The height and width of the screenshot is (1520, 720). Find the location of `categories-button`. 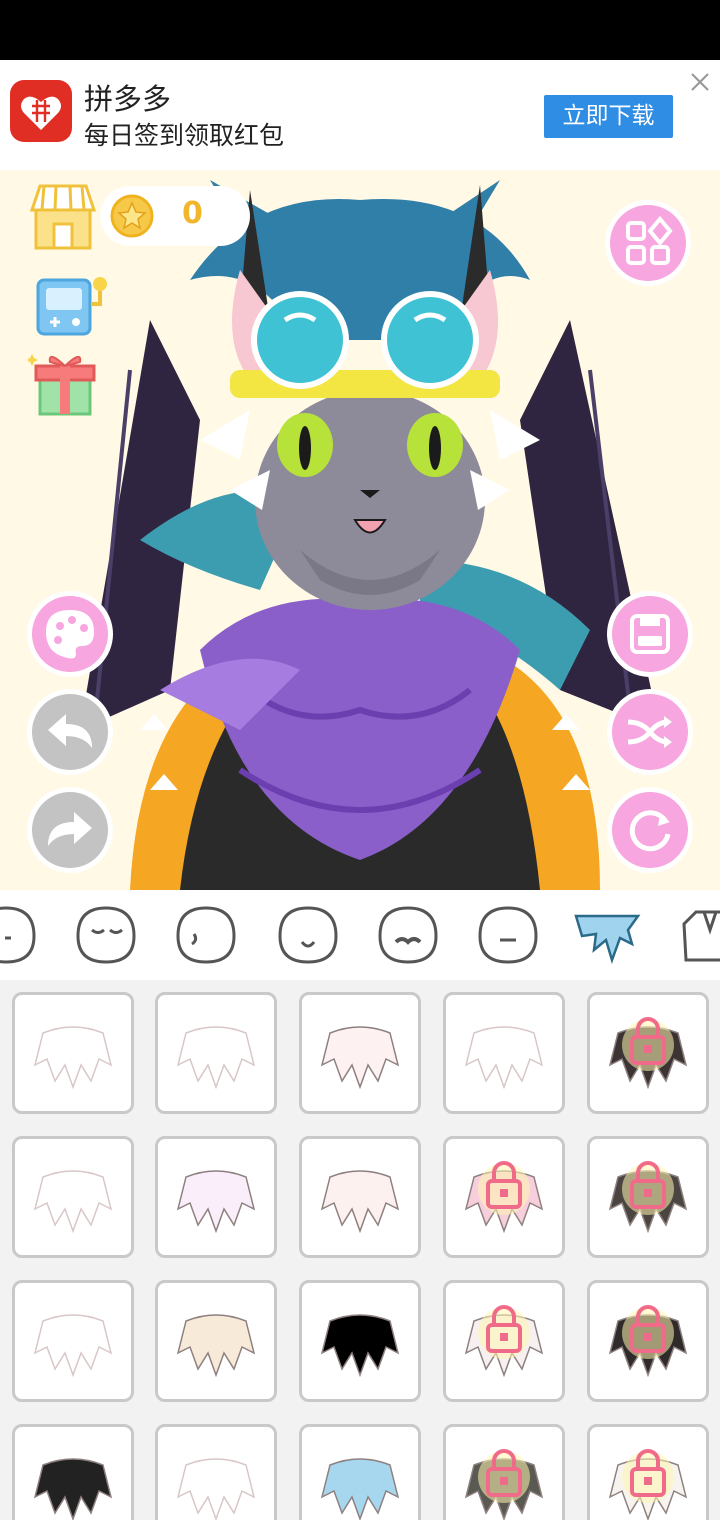

categories-button is located at coordinates (648, 243).